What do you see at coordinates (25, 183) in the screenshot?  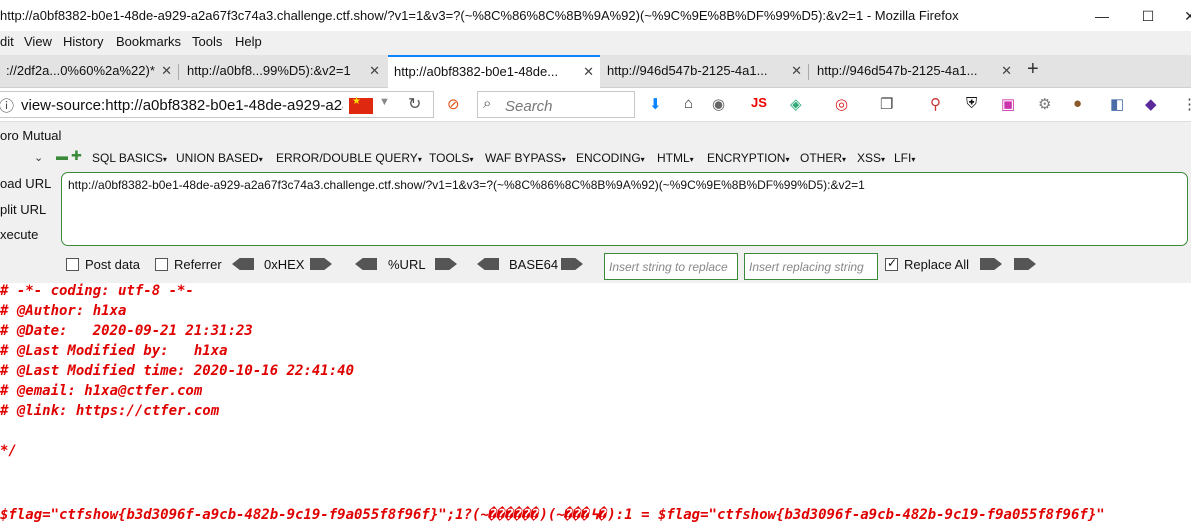 I see `load-url-button: oad URL` at bounding box center [25, 183].